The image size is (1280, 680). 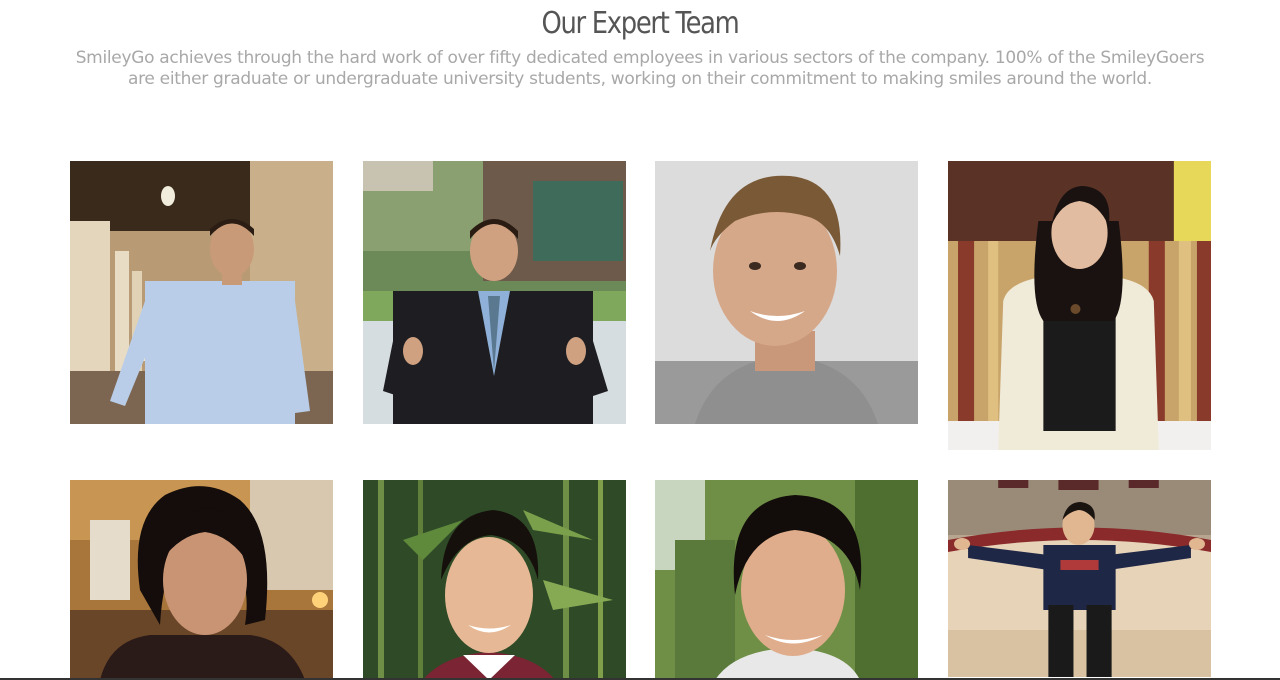 What do you see at coordinates (640, 23) in the screenshot?
I see `section-title: Our Expert Team` at bounding box center [640, 23].